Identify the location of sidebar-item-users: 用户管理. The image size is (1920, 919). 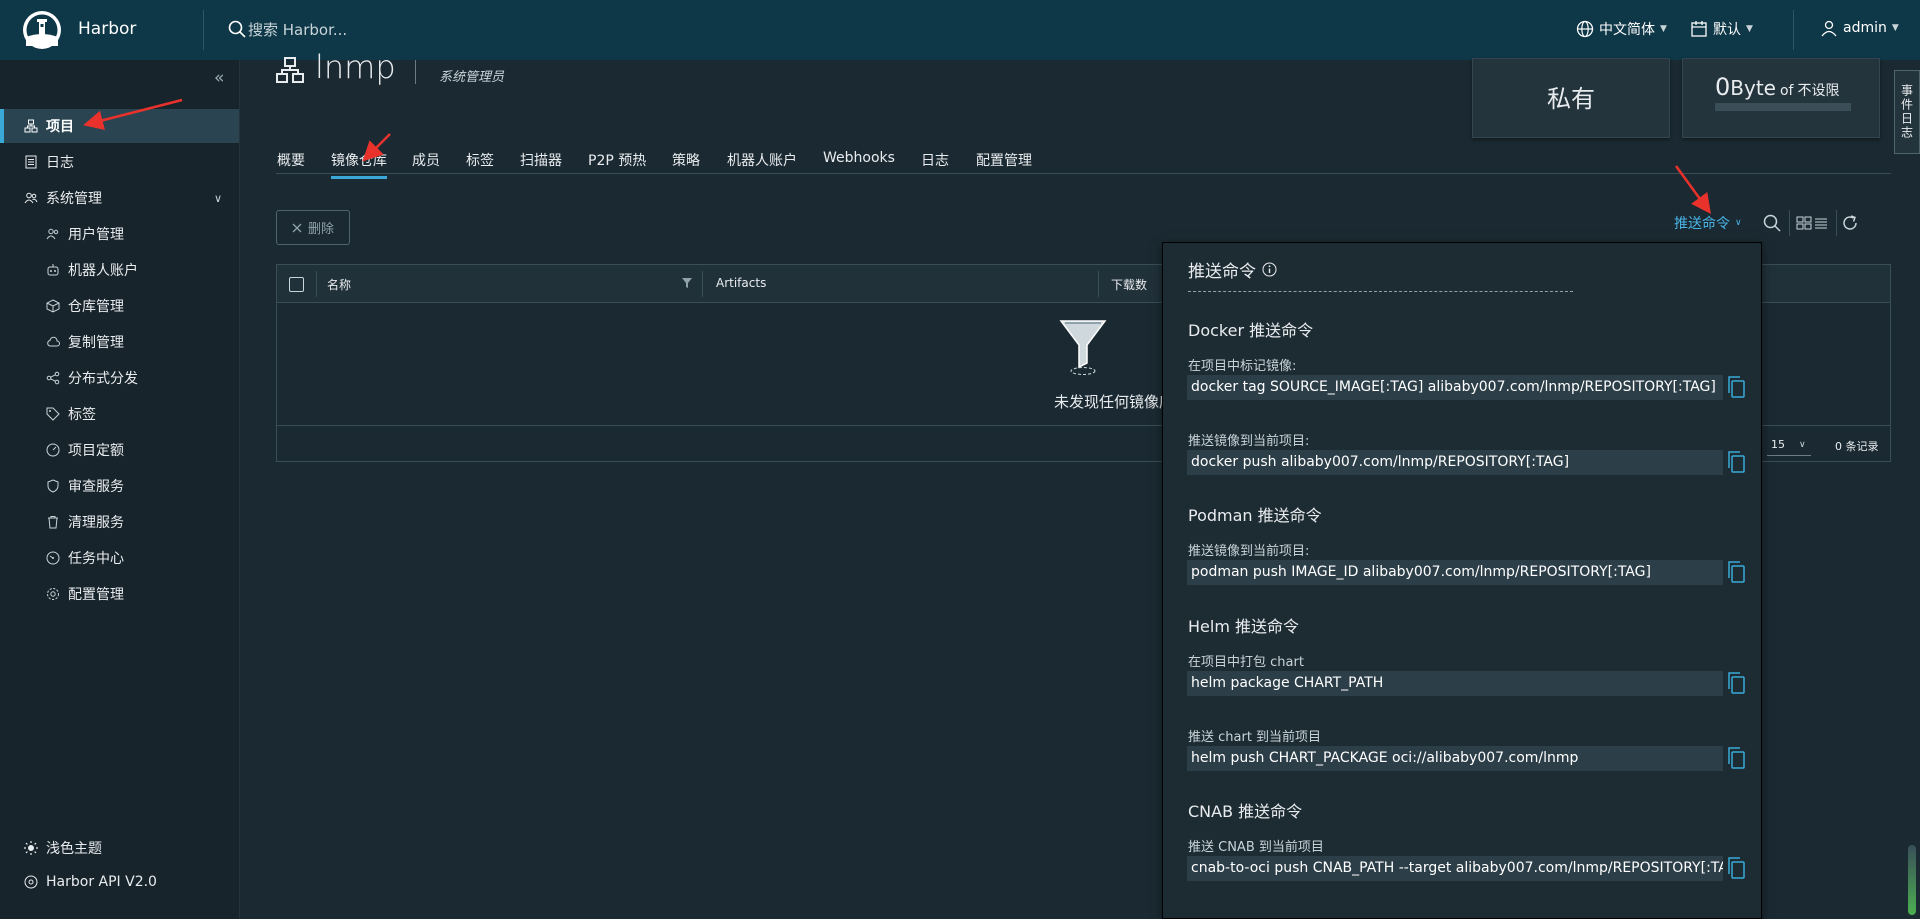
(119, 234).